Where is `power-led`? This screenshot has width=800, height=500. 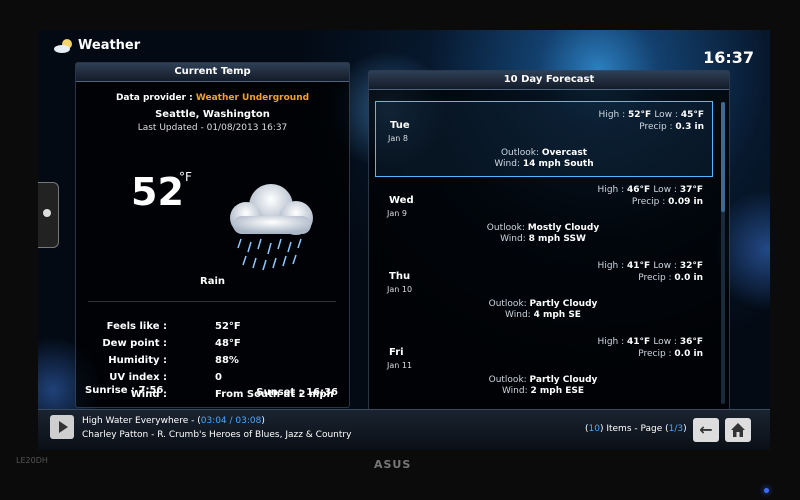 power-led is located at coordinates (766, 490).